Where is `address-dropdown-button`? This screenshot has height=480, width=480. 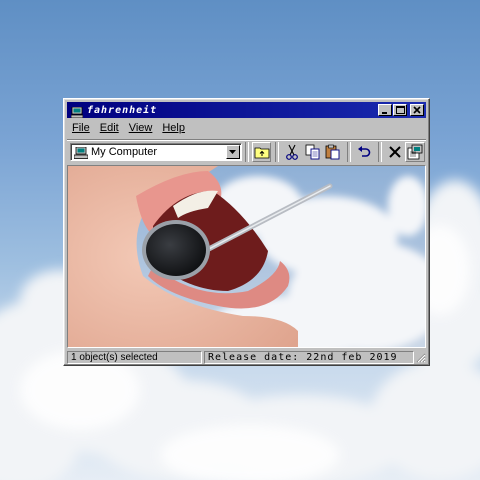 address-dropdown-button is located at coordinates (232, 152).